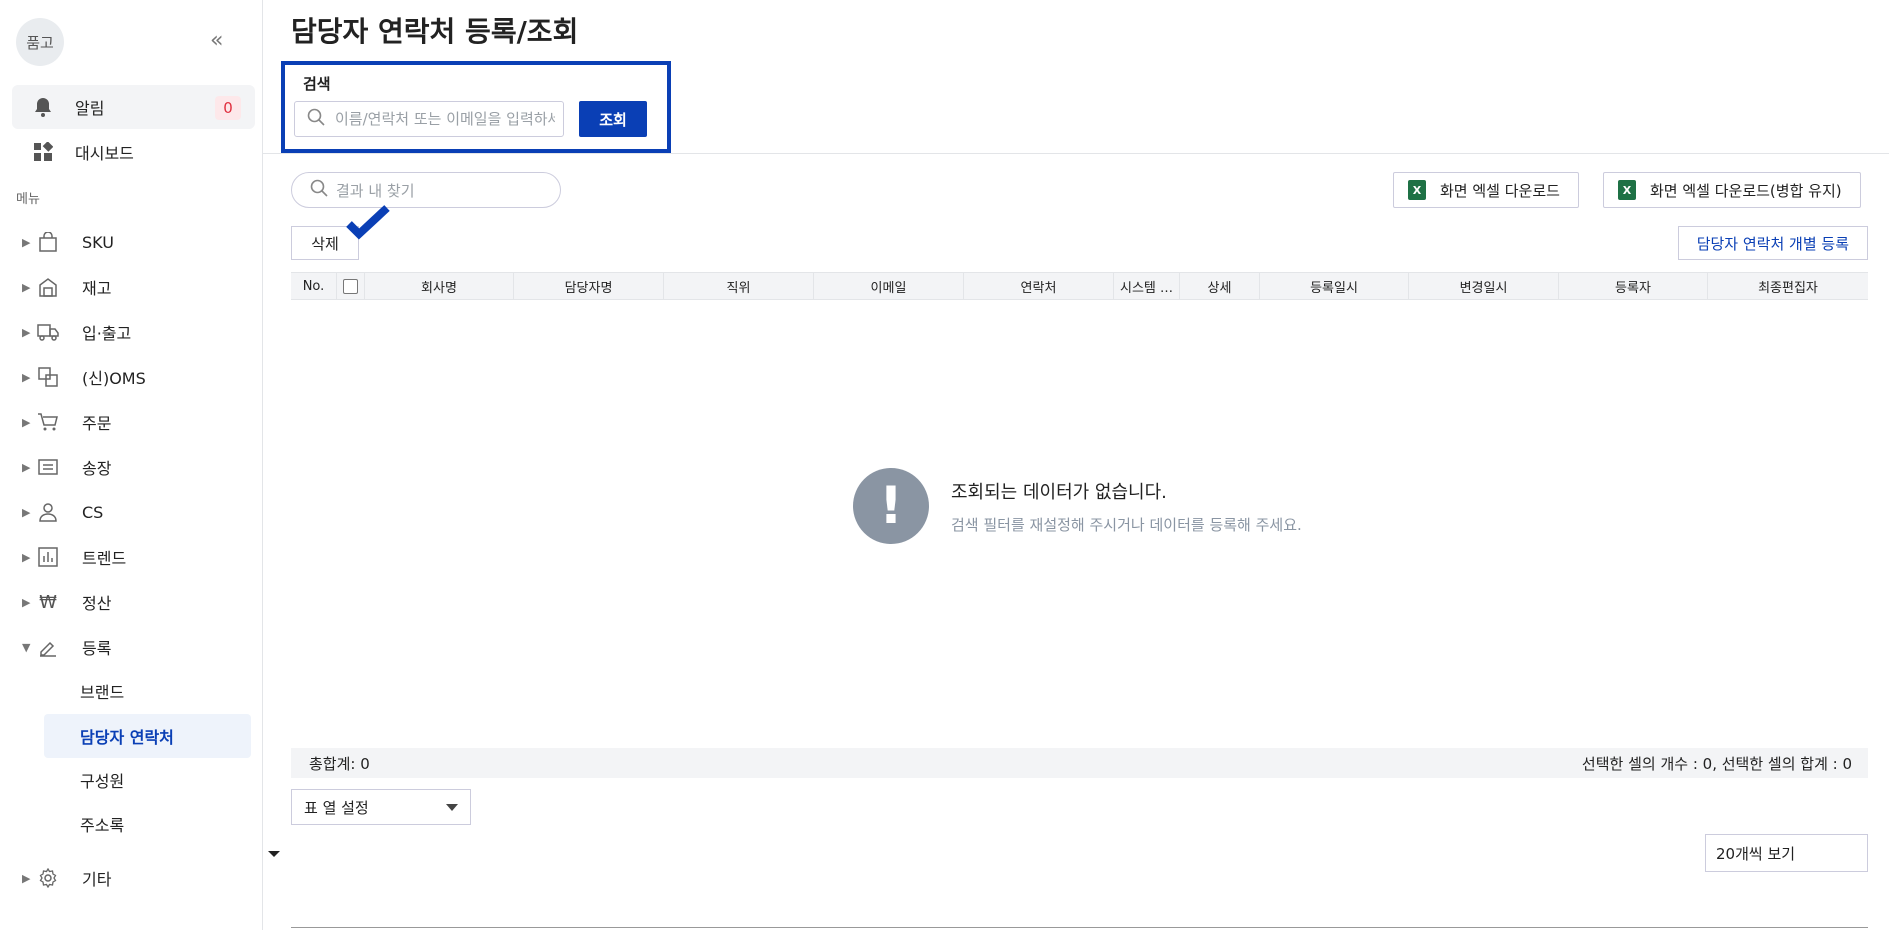  I want to click on person-icon, so click(48, 512).